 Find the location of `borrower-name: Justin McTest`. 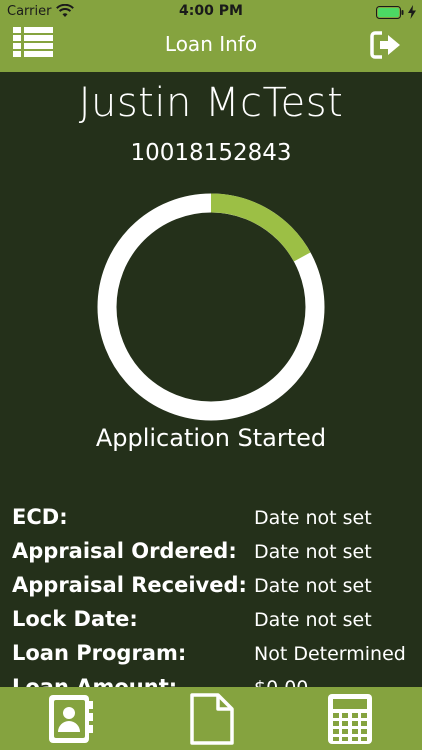

borrower-name: Justin McTest is located at coordinates (211, 103).